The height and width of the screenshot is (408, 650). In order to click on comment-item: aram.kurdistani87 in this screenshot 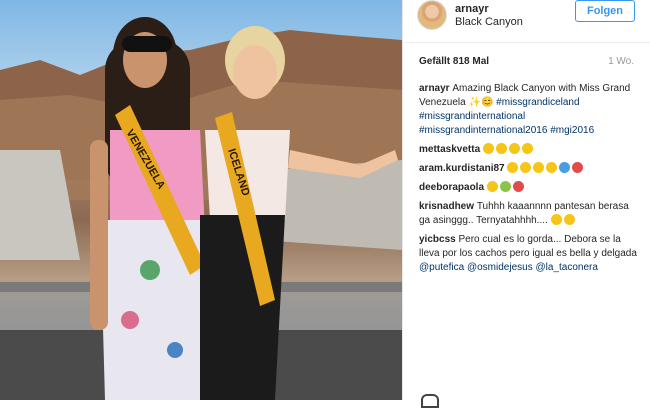, I will do `click(530, 169)`.